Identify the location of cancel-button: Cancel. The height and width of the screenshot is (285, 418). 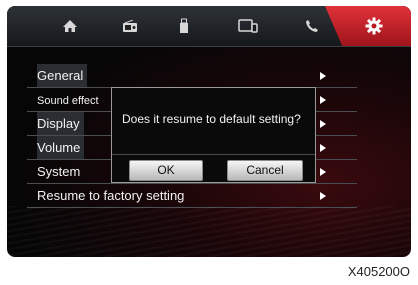
(265, 170).